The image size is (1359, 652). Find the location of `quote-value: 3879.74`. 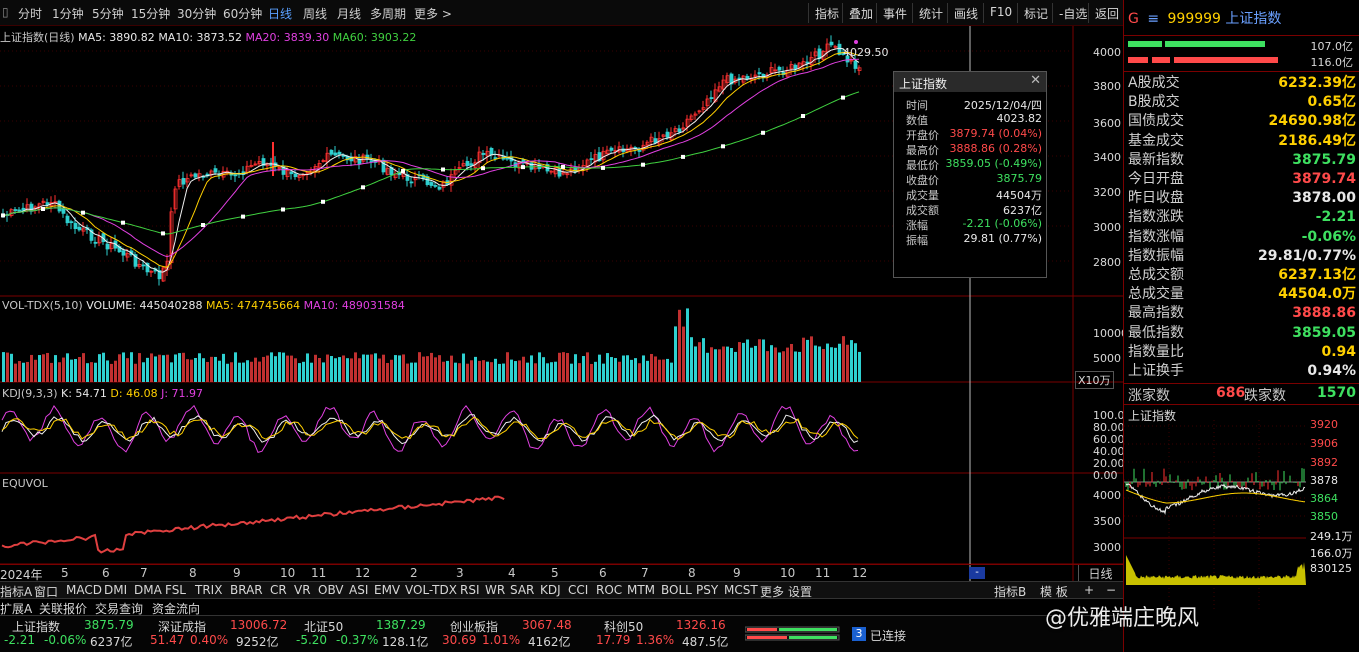

quote-value: 3879.74 is located at coordinates (1324, 179).